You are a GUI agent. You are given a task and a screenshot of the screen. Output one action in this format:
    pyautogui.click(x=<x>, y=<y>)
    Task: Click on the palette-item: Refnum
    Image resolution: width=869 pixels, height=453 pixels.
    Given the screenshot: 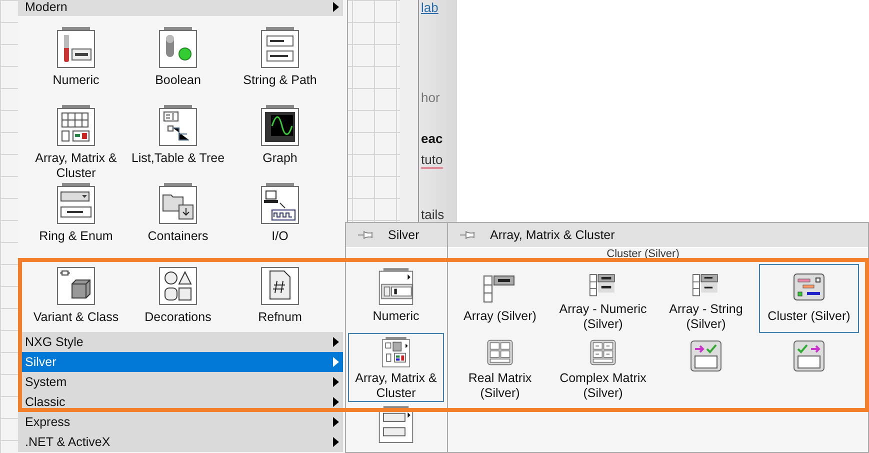 What is the action you would take?
    pyautogui.click(x=280, y=294)
    